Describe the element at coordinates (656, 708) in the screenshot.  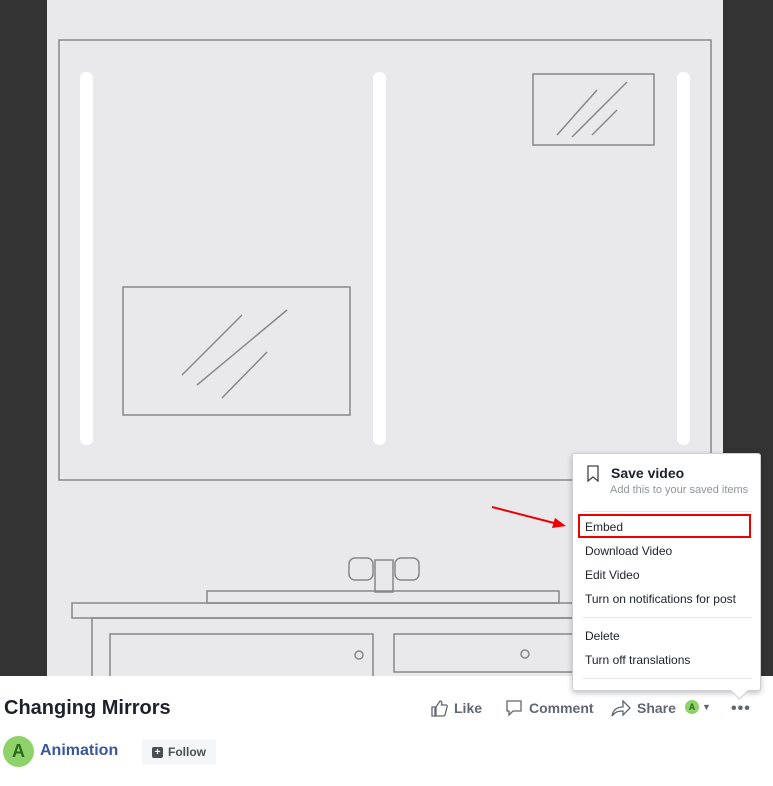
I see `share-label: Share` at that location.